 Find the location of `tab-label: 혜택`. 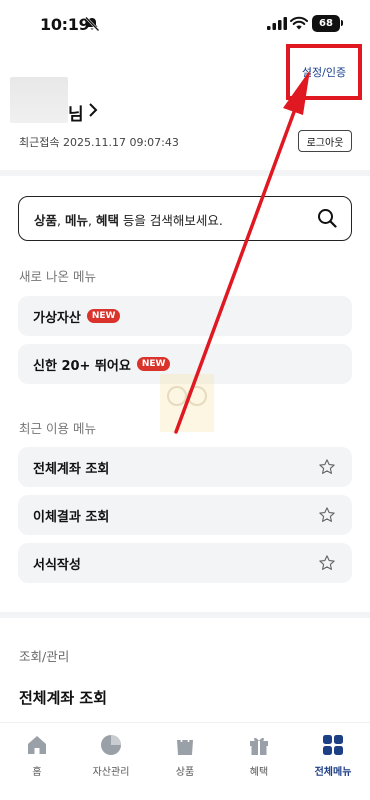

tab-label: 혜택 is located at coordinates (259, 772).